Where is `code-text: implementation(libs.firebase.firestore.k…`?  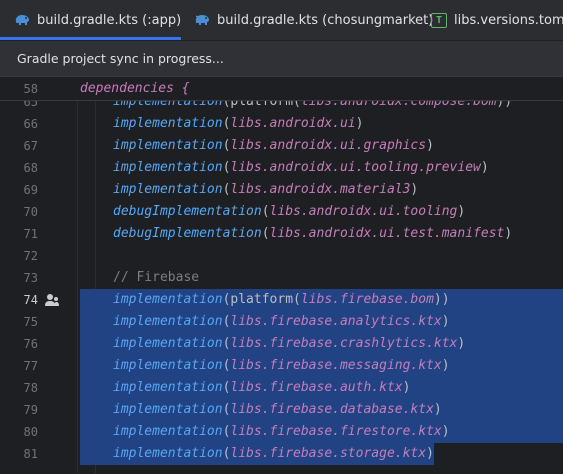 code-text: implementation(libs.firebase.firestore.k… is located at coordinates (281, 432).